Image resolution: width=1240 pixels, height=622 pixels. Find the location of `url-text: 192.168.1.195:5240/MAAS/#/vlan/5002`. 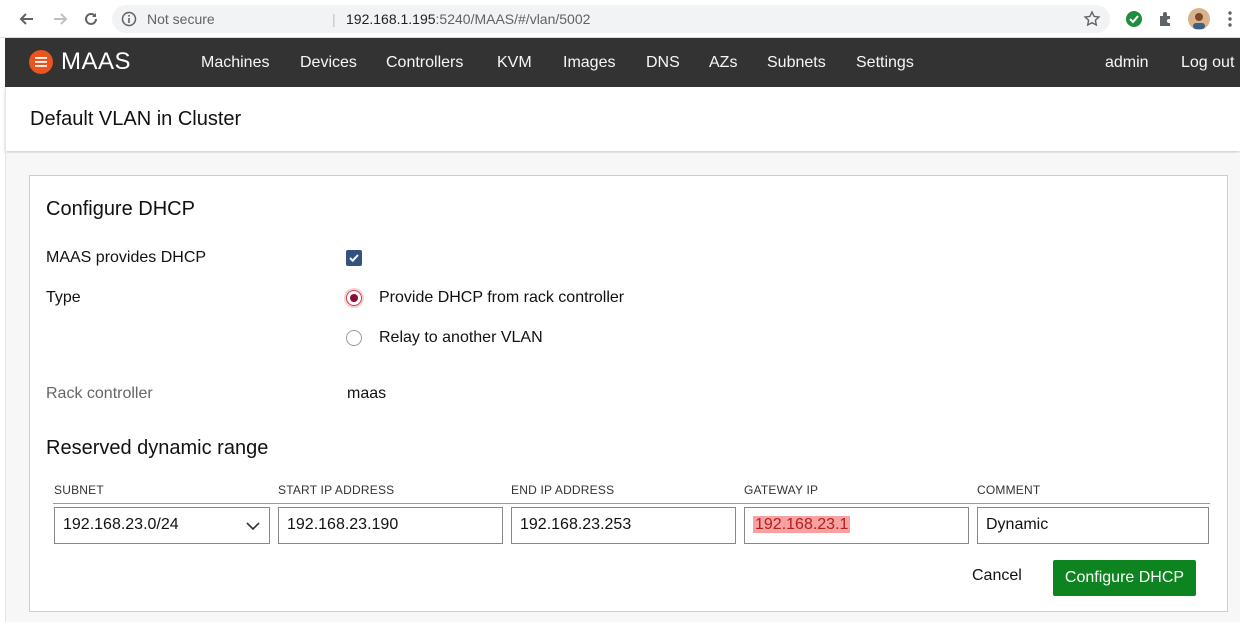

url-text: 192.168.1.195:5240/MAAS/#/vlan/5002 is located at coordinates (468, 19).